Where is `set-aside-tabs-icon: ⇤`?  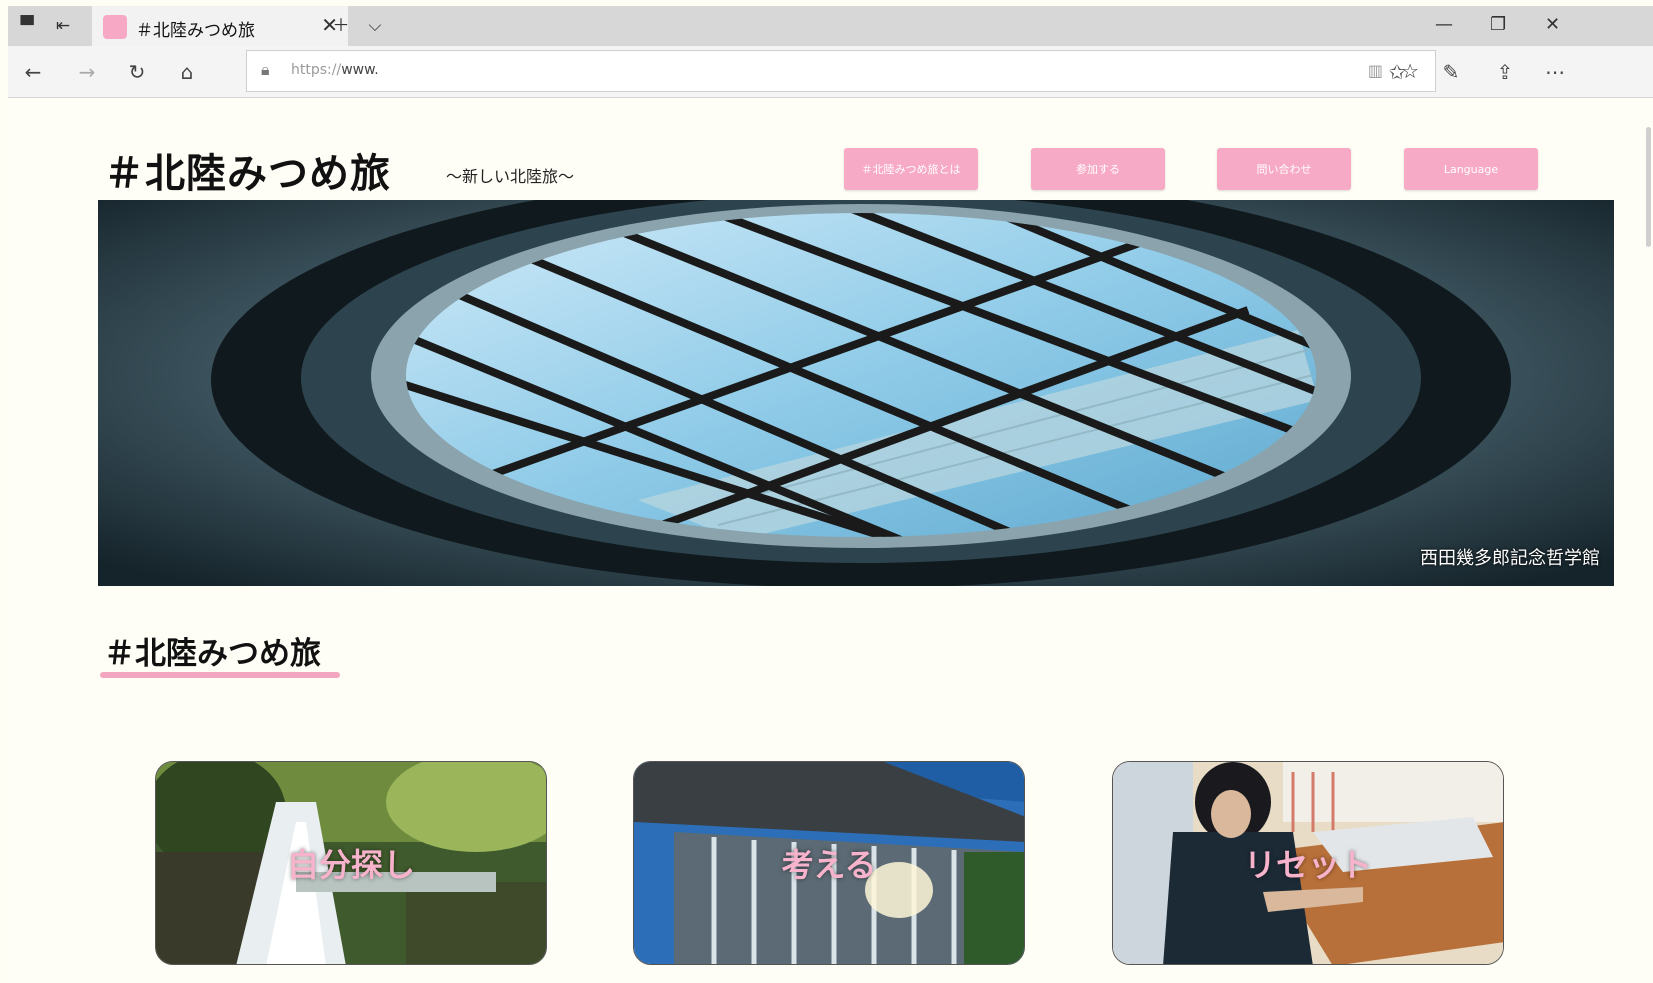
set-aside-tabs-icon: ⇤ is located at coordinates (63, 26).